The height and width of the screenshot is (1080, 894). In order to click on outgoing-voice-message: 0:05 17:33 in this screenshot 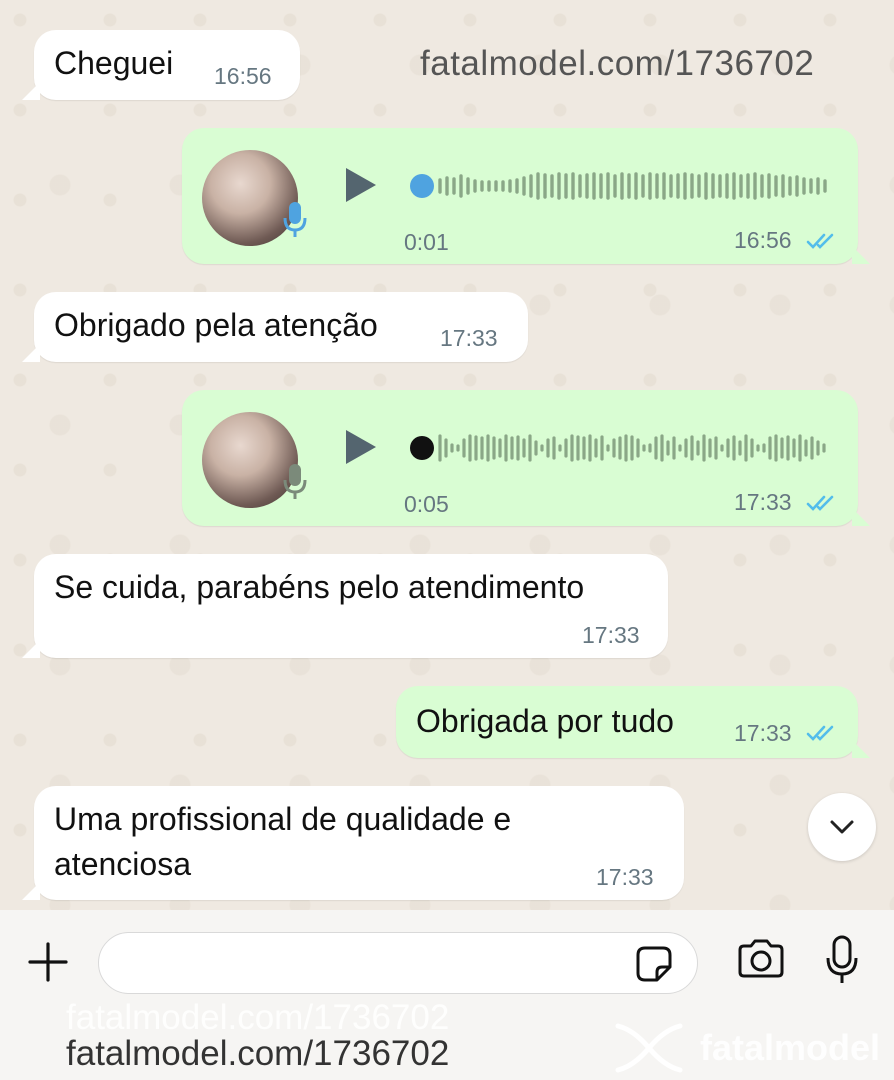, I will do `click(526, 458)`.